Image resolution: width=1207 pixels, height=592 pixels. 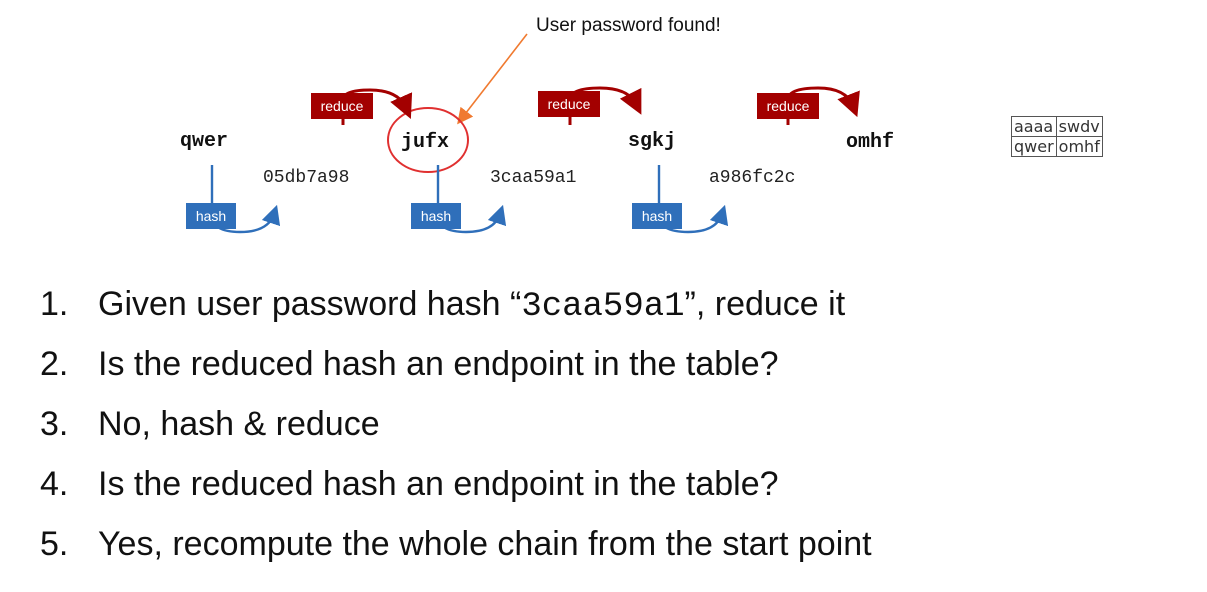 I want to click on reduce-label-1: reduce, so click(x=342, y=106).